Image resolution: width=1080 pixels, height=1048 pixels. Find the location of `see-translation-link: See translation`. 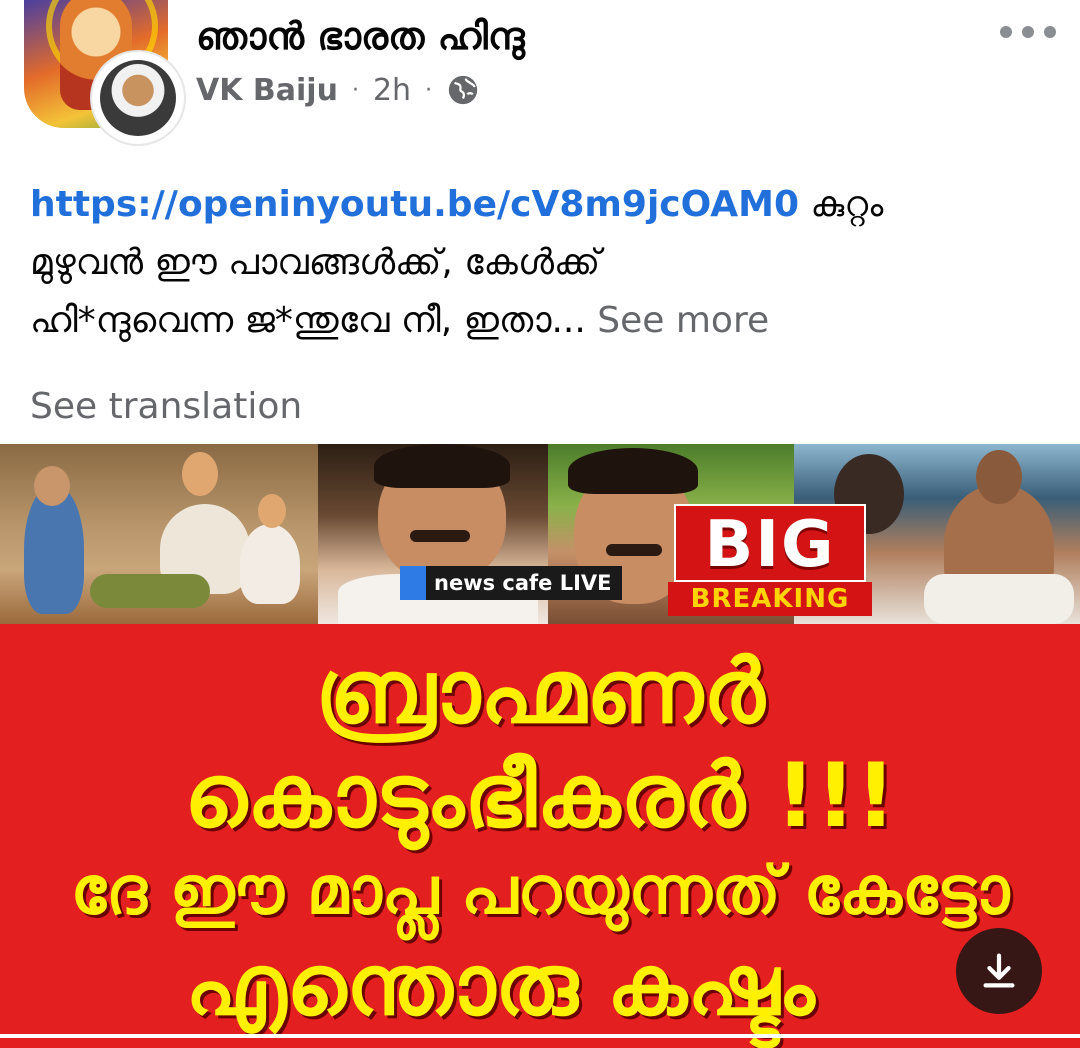

see-translation-link: See translation is located at coordinates (166, 406).